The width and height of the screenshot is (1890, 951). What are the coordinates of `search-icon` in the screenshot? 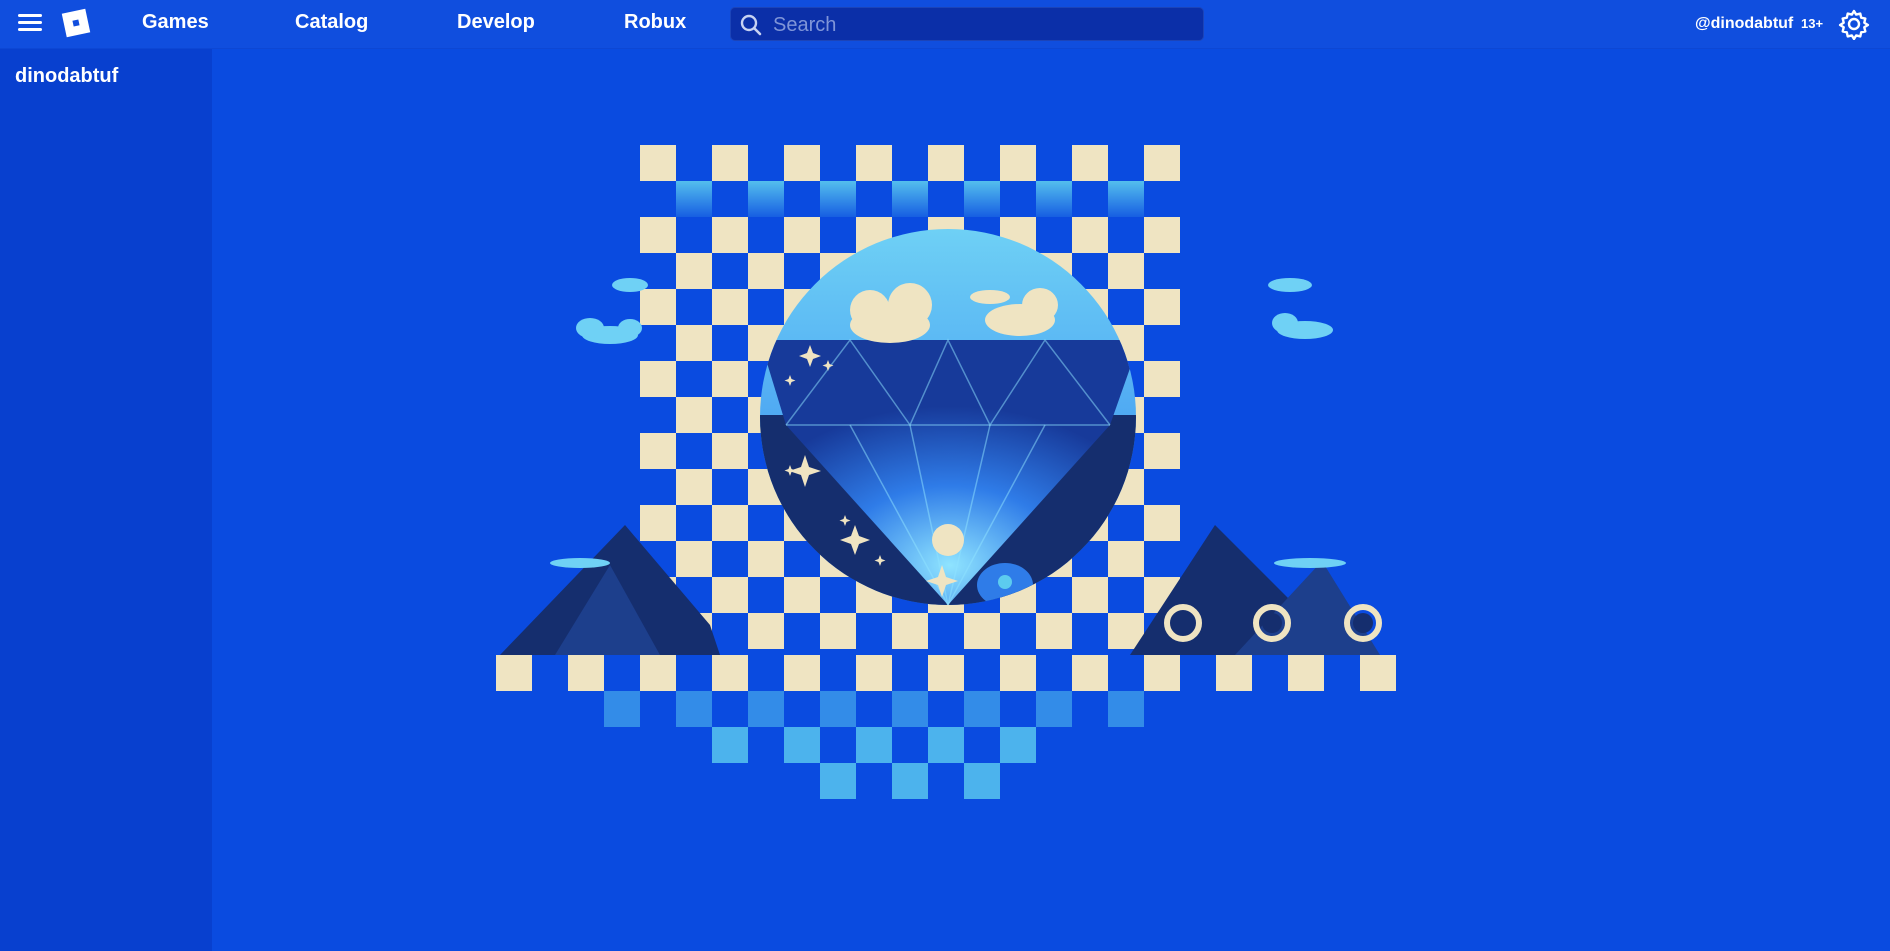 It's located at (751, 25).